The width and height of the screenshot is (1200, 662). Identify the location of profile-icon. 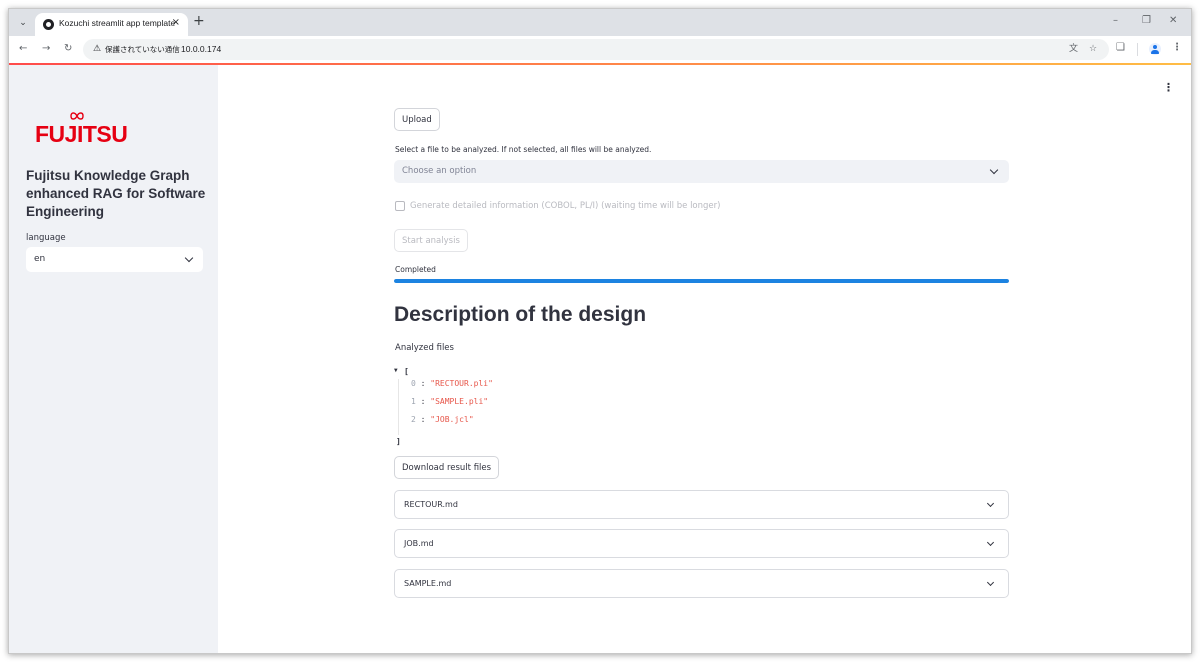
(1155, 49).